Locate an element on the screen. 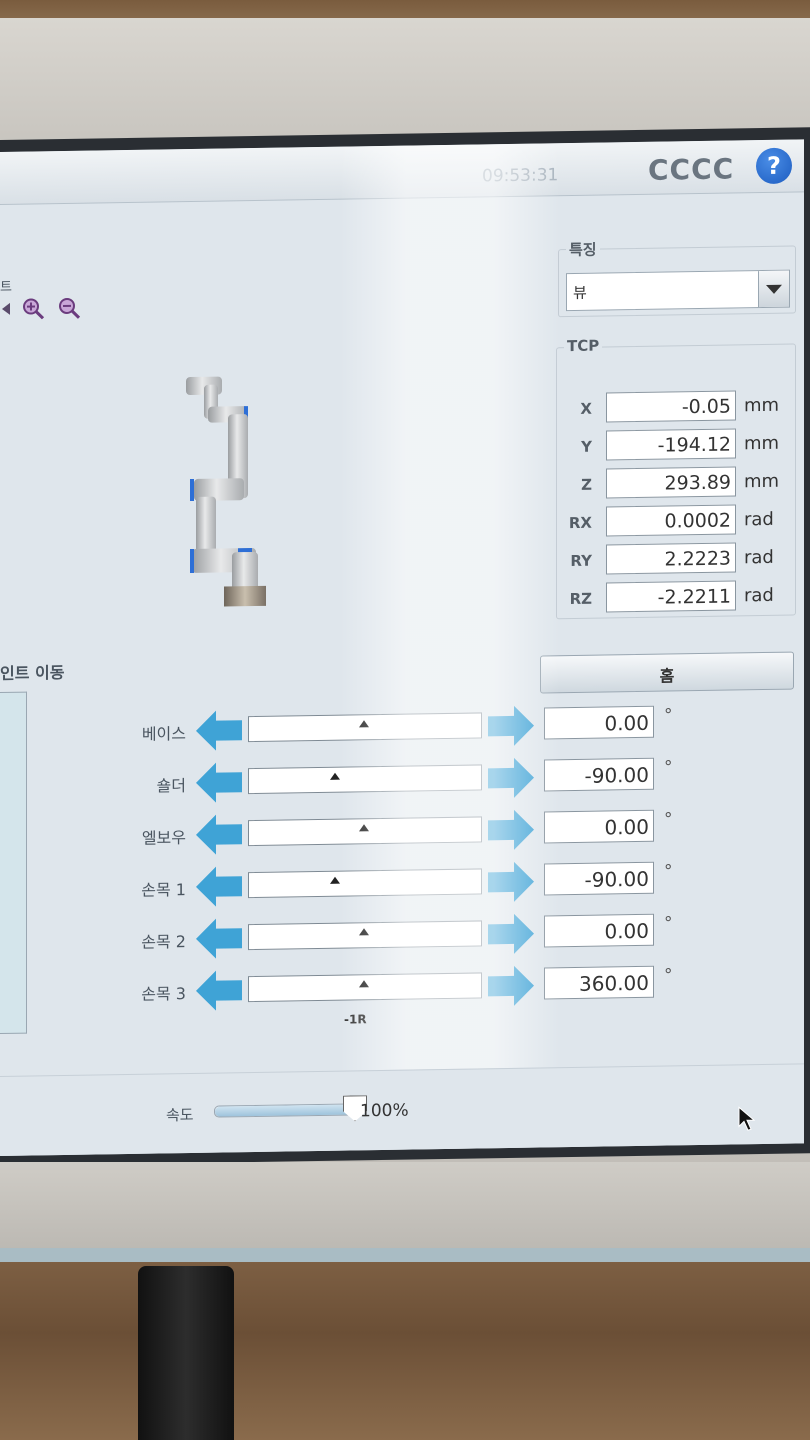 The height and width of the screenshot is (1440, 810). tcp-value-field: 2.2223 is located at coordinates (671, 558).